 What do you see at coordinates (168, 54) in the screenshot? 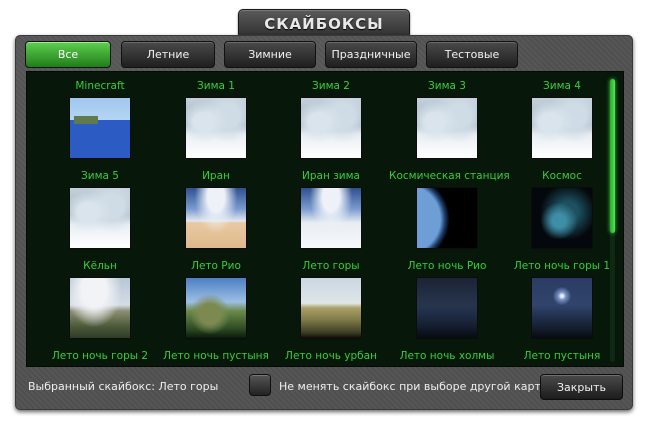
I see `tab-summer: Летние` at bounding box center [168, 54].